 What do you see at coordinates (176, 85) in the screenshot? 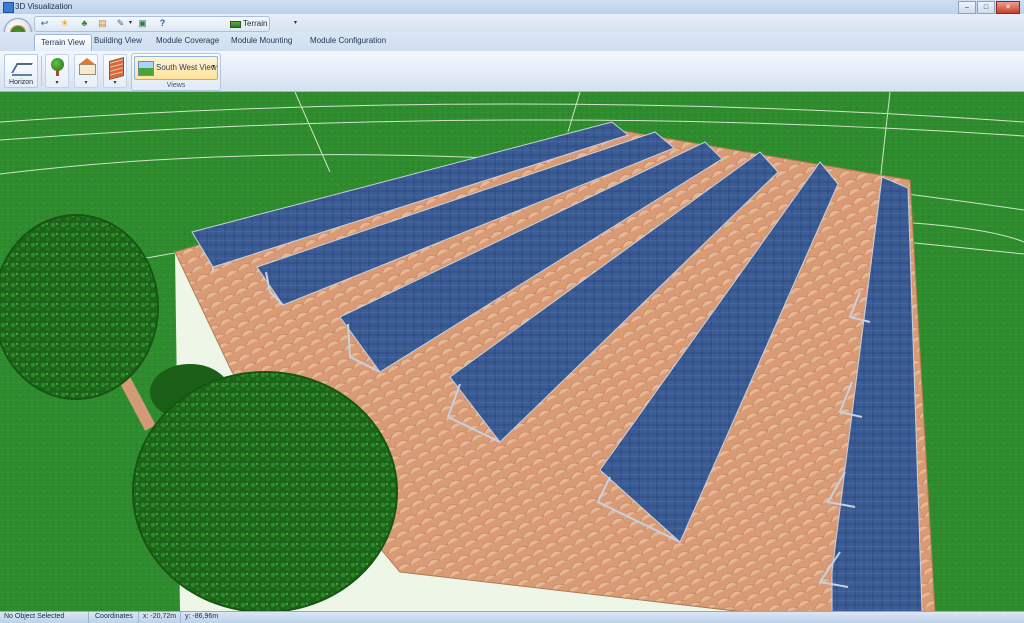
I see `views-group-label: Views` at bounding box center [176, 85].